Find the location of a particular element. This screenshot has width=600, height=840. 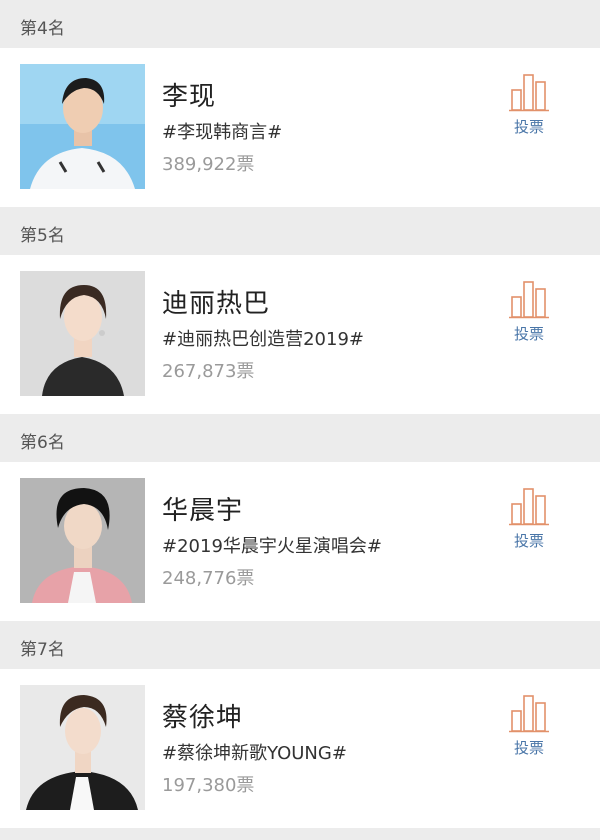

hashtag-topic: #2019华晨宇火星演唱会# is located at coordinates (272, 545).